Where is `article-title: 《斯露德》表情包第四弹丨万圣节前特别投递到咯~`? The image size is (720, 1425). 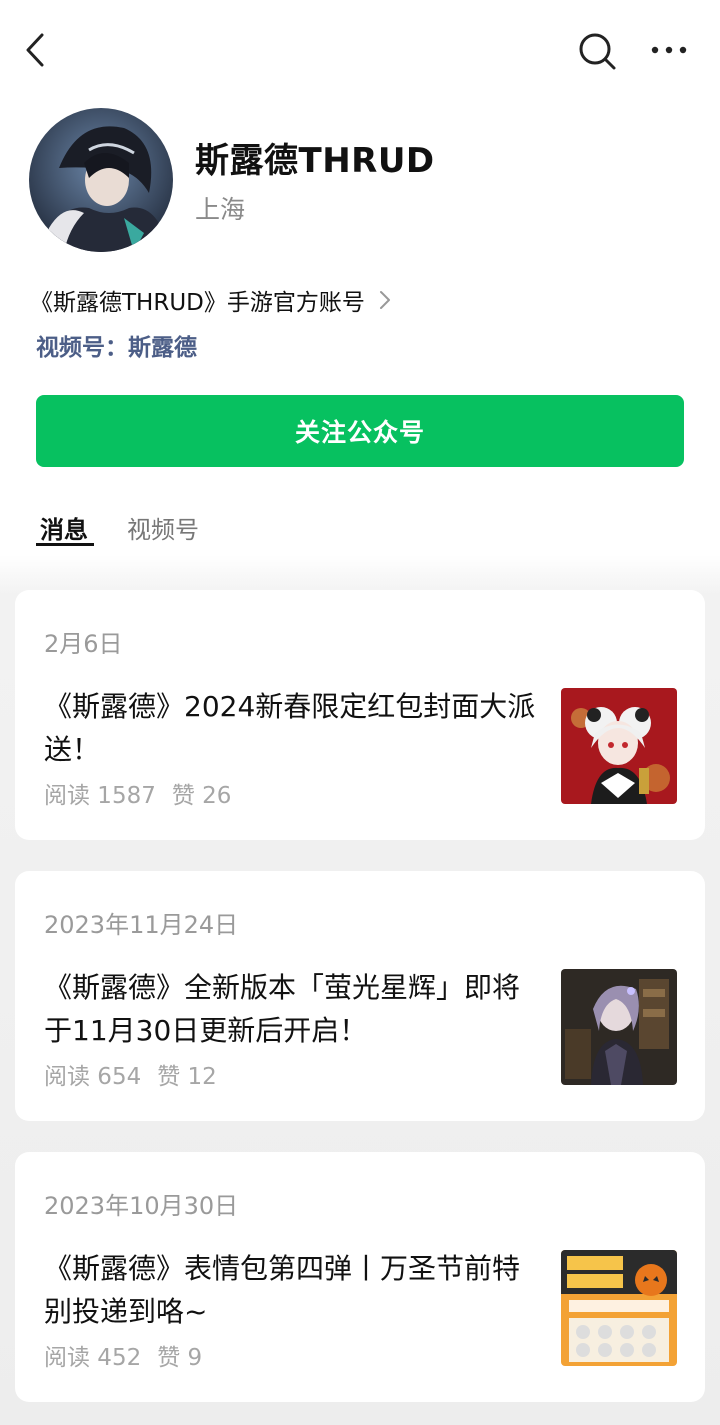 article-title: 《斯露德》表情包第四弹丨万圣节前特别投递到咯~ is located at coordinates (282, 1290).